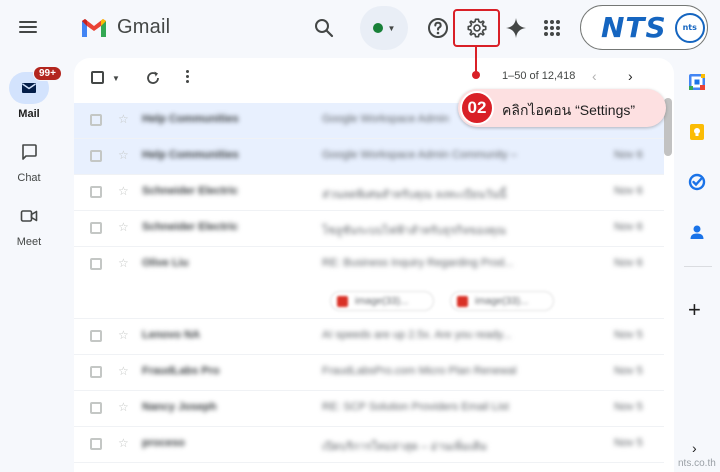 The height and width of the screenshot is (472, 720). I want to click on select-all-checkbox, so click(97, 77).